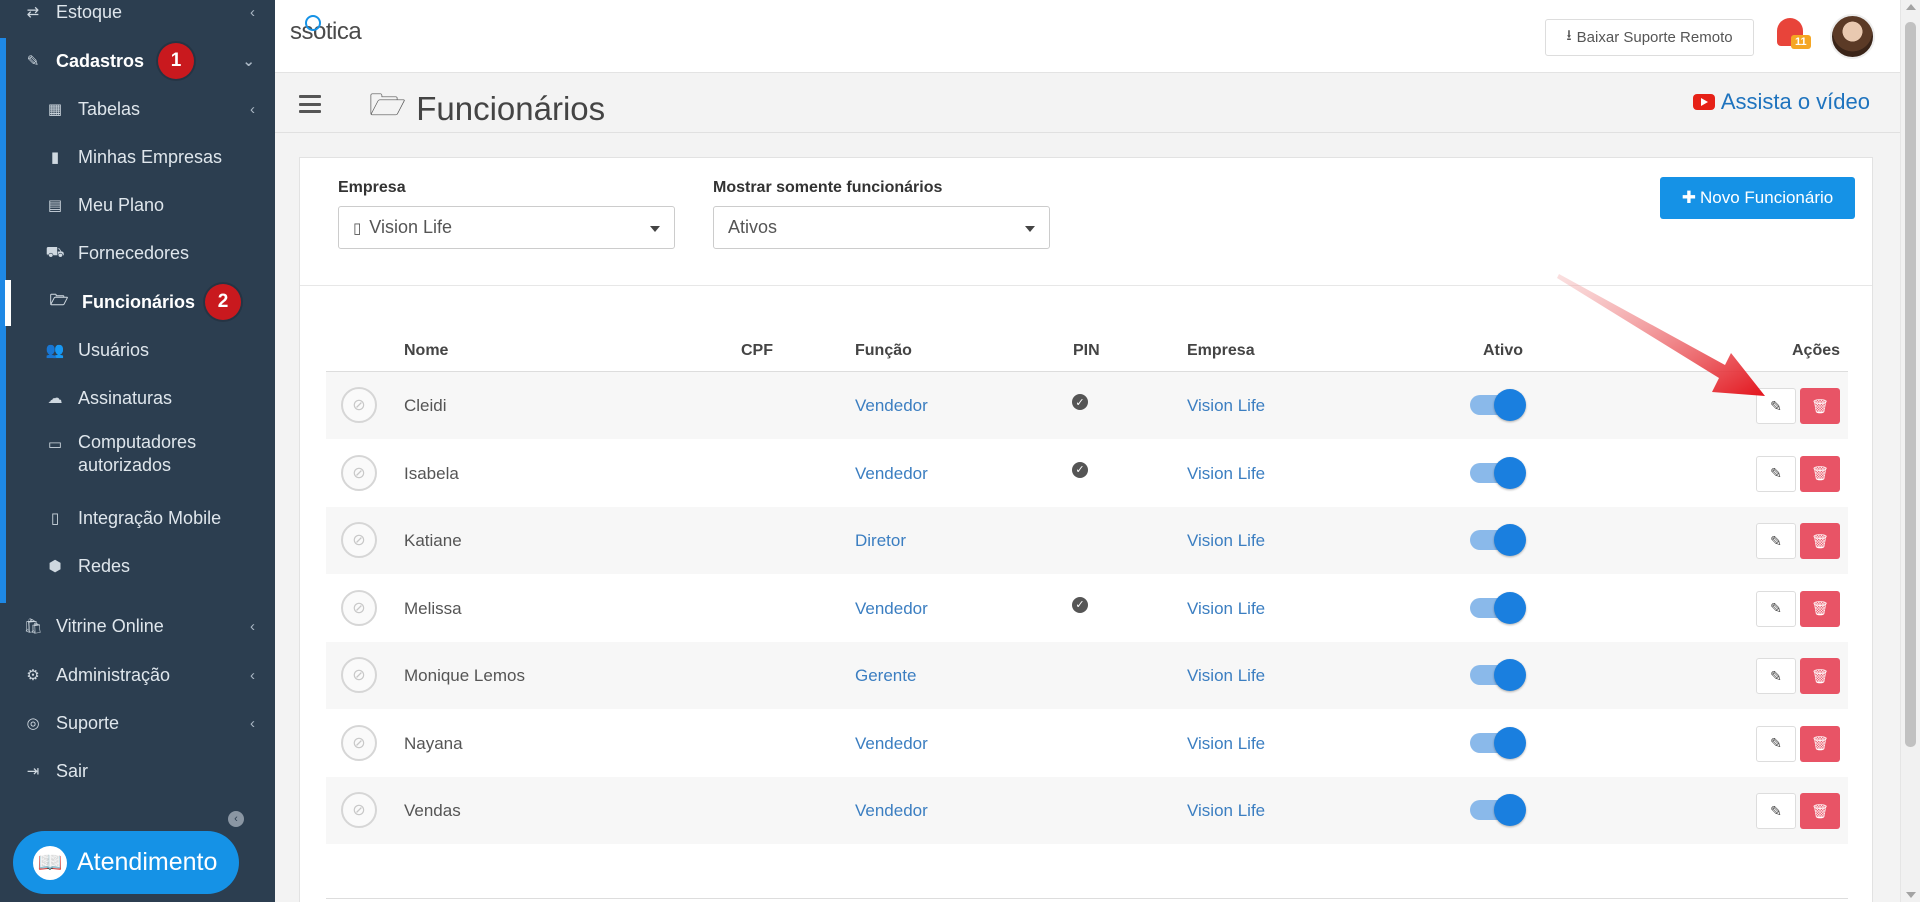  I want to click on cell-funcao-link: Diretor, so click(880, 541).